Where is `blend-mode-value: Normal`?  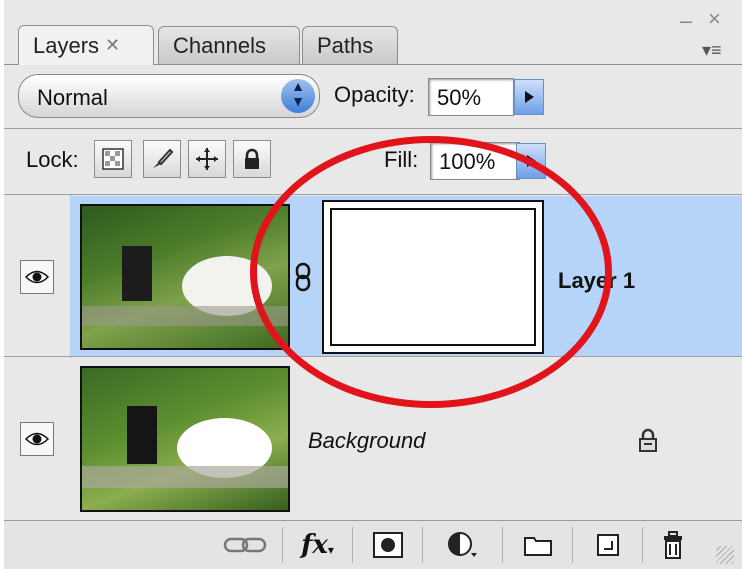
blend-mode-value: Normal is located at coordinates (72, 97).